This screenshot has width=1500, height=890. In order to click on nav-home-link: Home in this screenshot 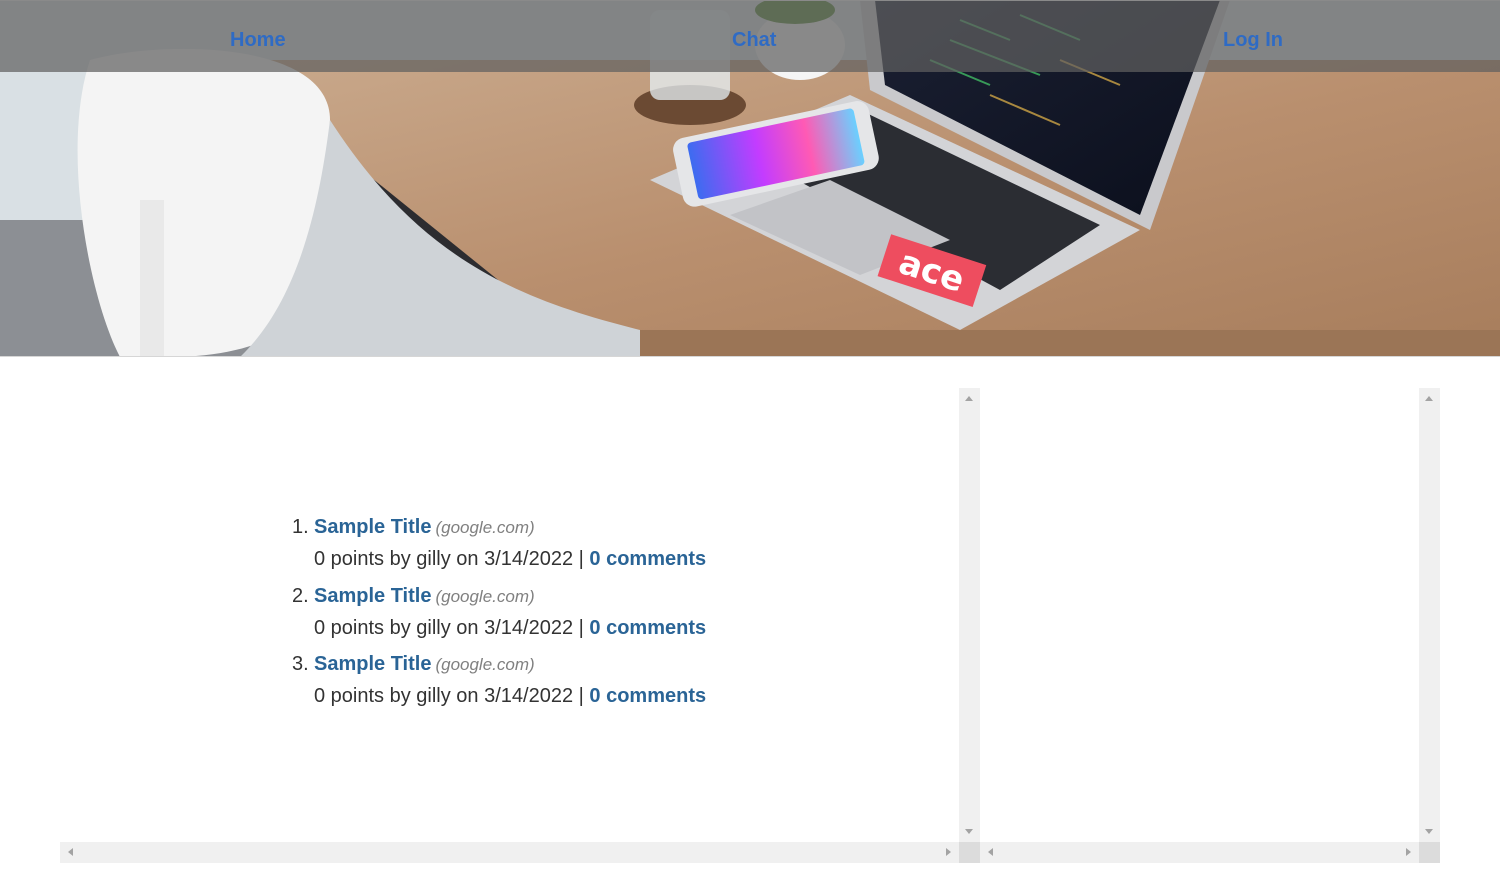, I will do `click(258, 40)`.